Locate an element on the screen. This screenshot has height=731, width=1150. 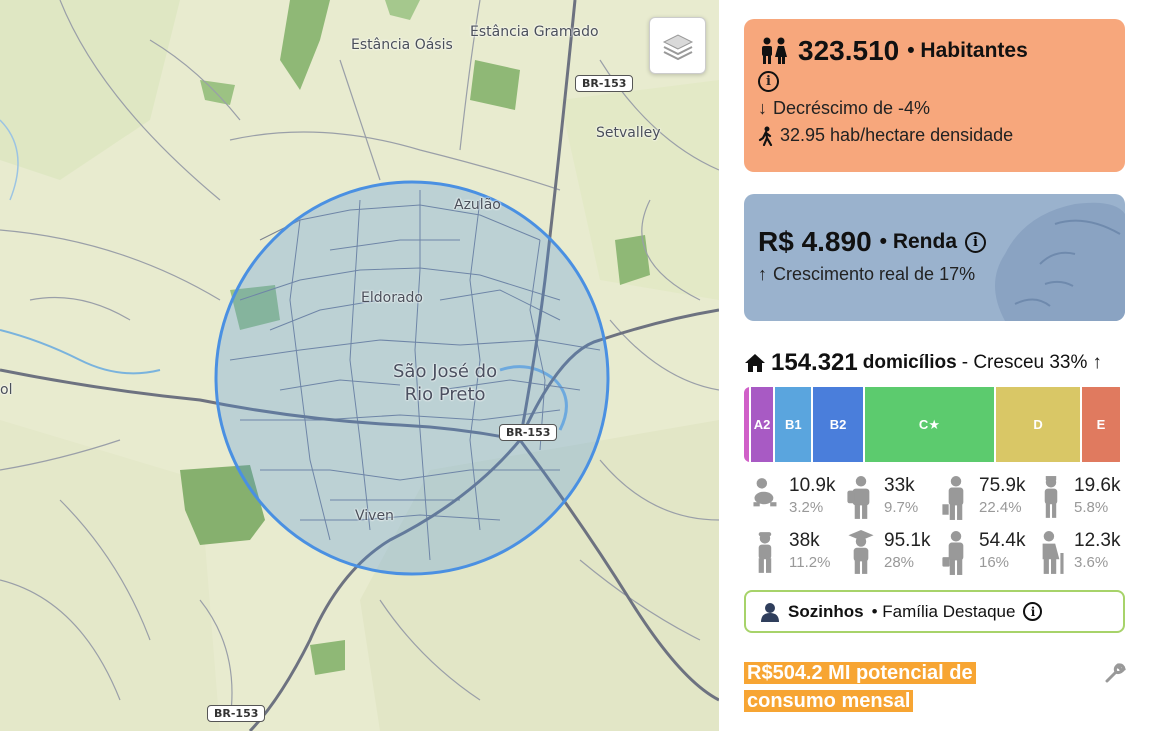
map-label-viven: Viven is located at coordinates (374, 516).